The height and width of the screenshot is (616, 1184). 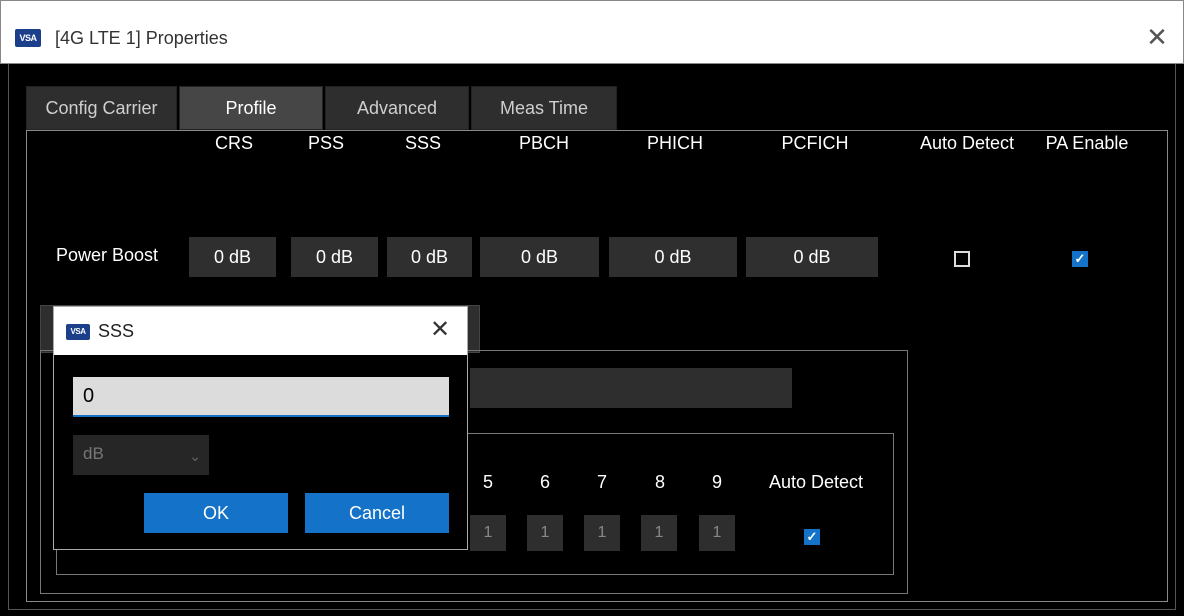 What do you see at coordinates (216, 513) in the screenshot?
I see `ok-button: OK` at bounding box center [216, 513].